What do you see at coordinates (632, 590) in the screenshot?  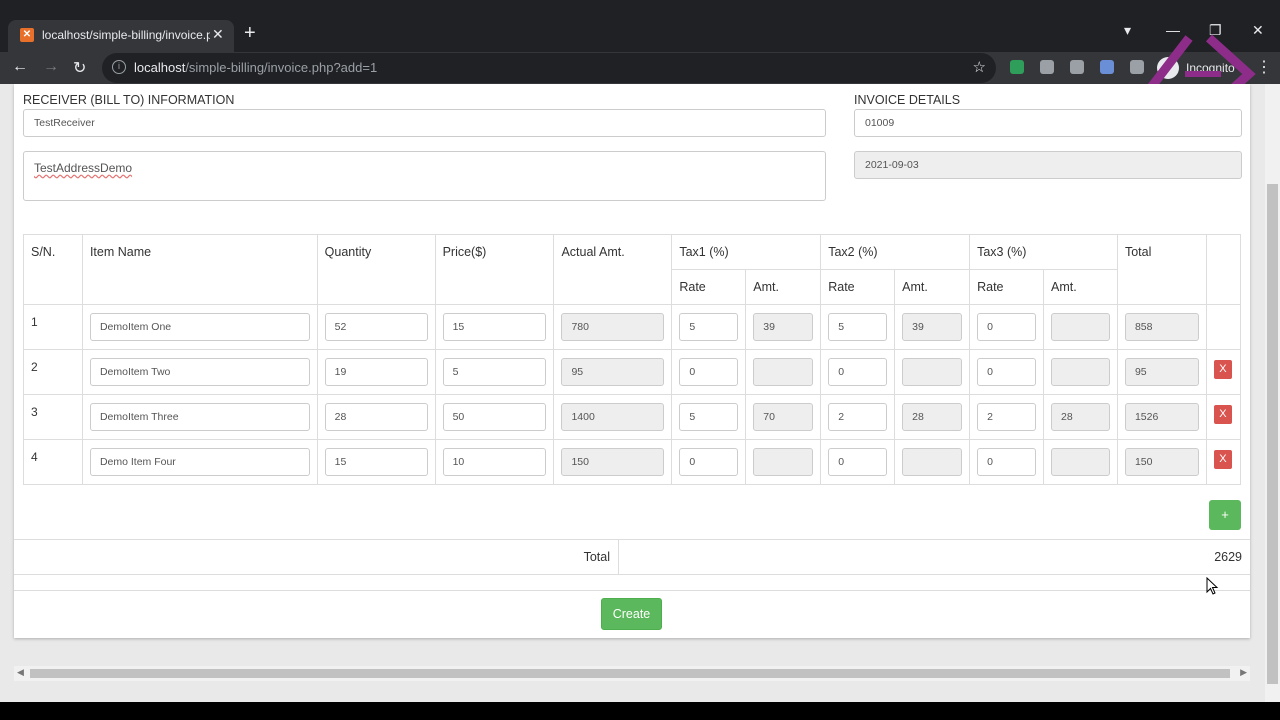 I see `form-footer-divider` at bounding box center [632, 590].